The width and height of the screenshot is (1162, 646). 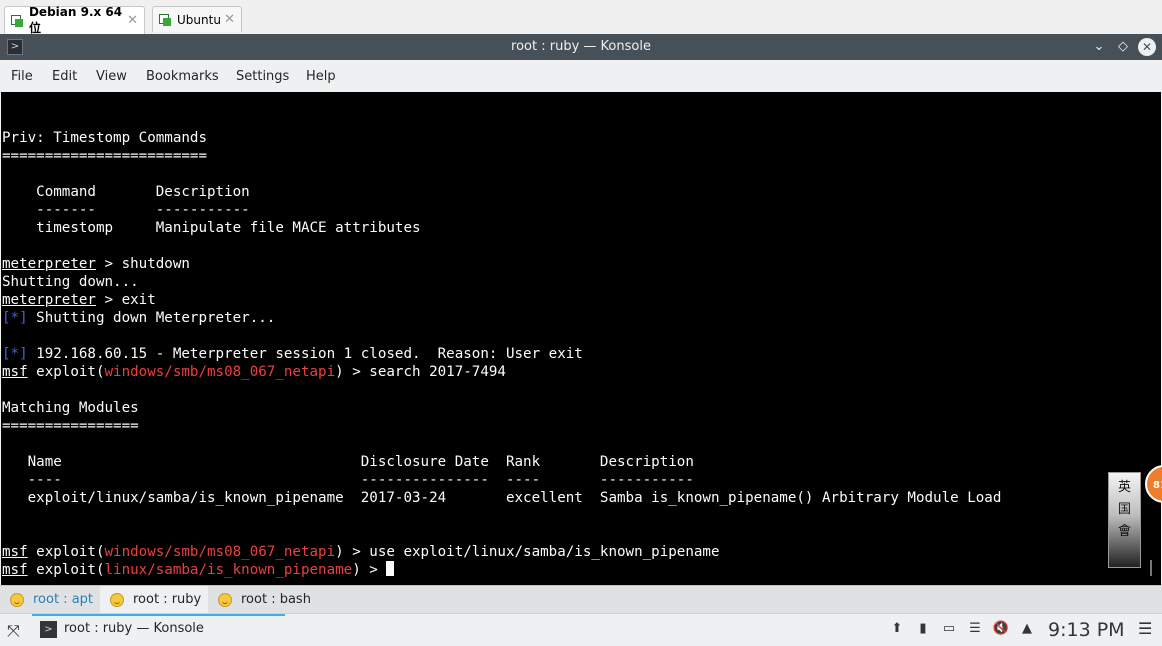 I want to click on tab-root-bash: root : bash, so click(x=263, y=599).